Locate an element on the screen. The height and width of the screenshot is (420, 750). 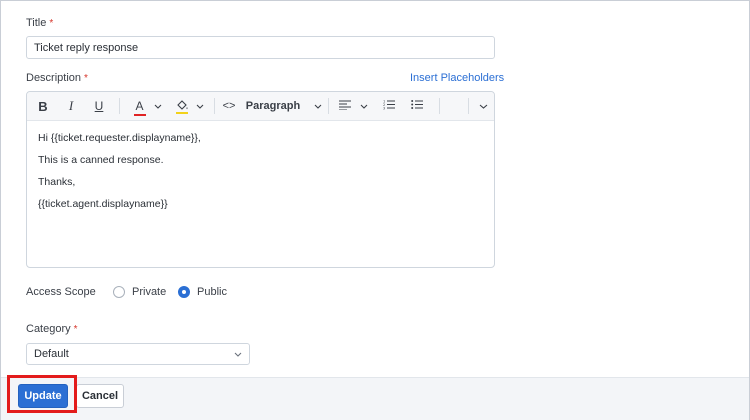
editor-line: Hi {{ticket.requester.displayname}}, is located at coordinates (119, 138).